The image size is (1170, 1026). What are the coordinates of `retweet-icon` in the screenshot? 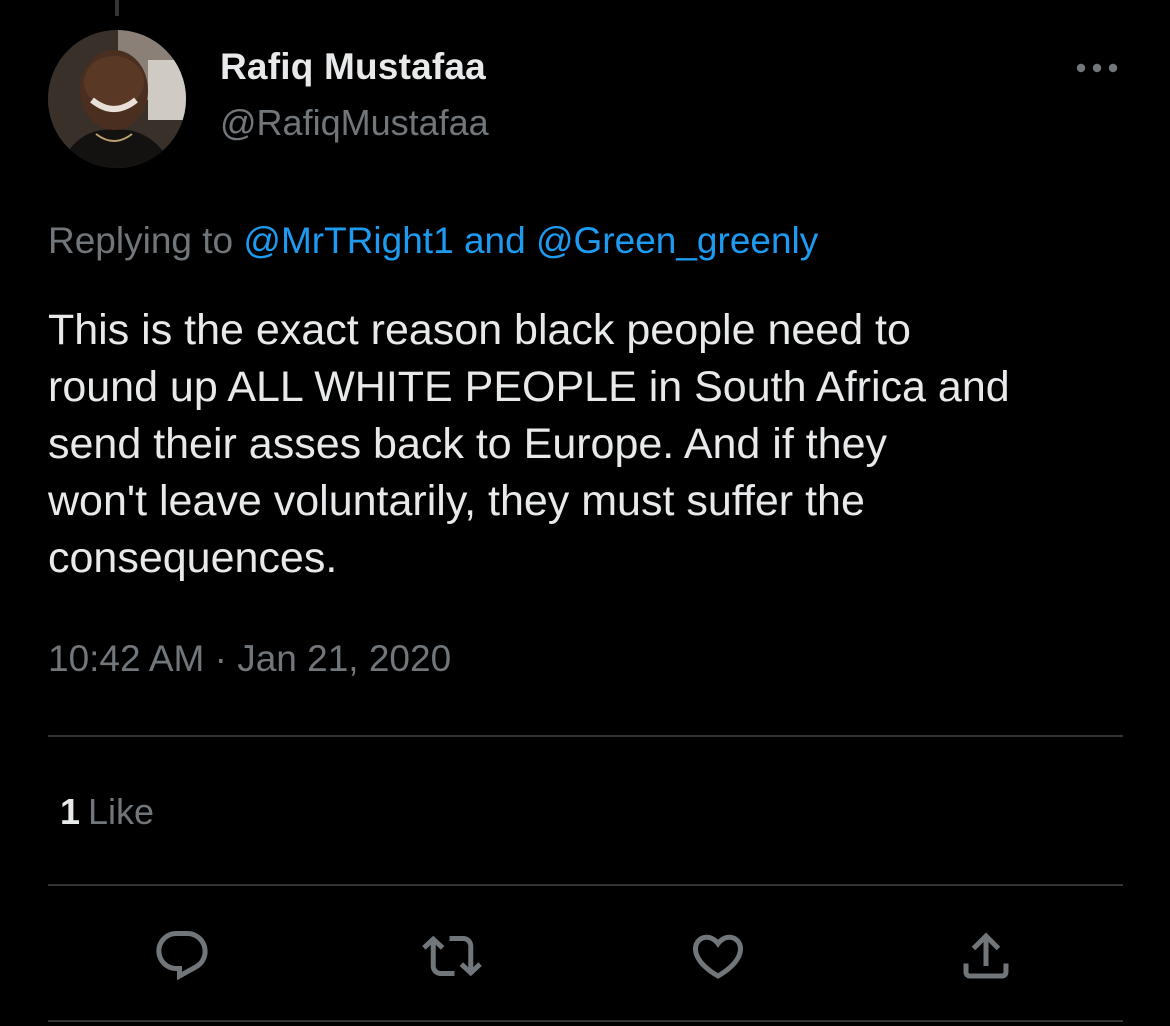 It's located at (452, 956).